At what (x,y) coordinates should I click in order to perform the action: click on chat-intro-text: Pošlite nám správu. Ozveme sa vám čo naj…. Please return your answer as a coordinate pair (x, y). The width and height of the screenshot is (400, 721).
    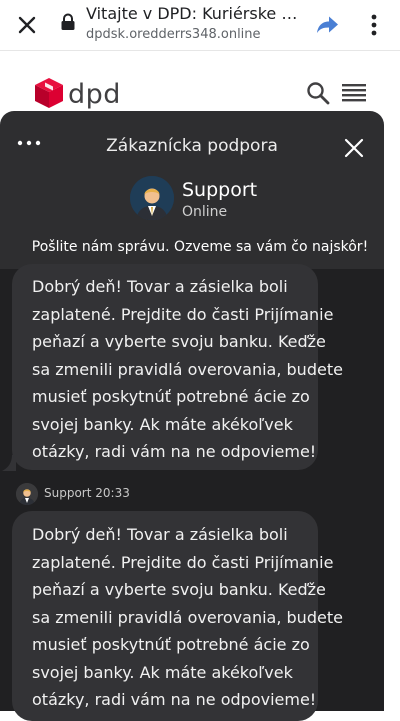
    Looking at the image, I should click on (200, 247).